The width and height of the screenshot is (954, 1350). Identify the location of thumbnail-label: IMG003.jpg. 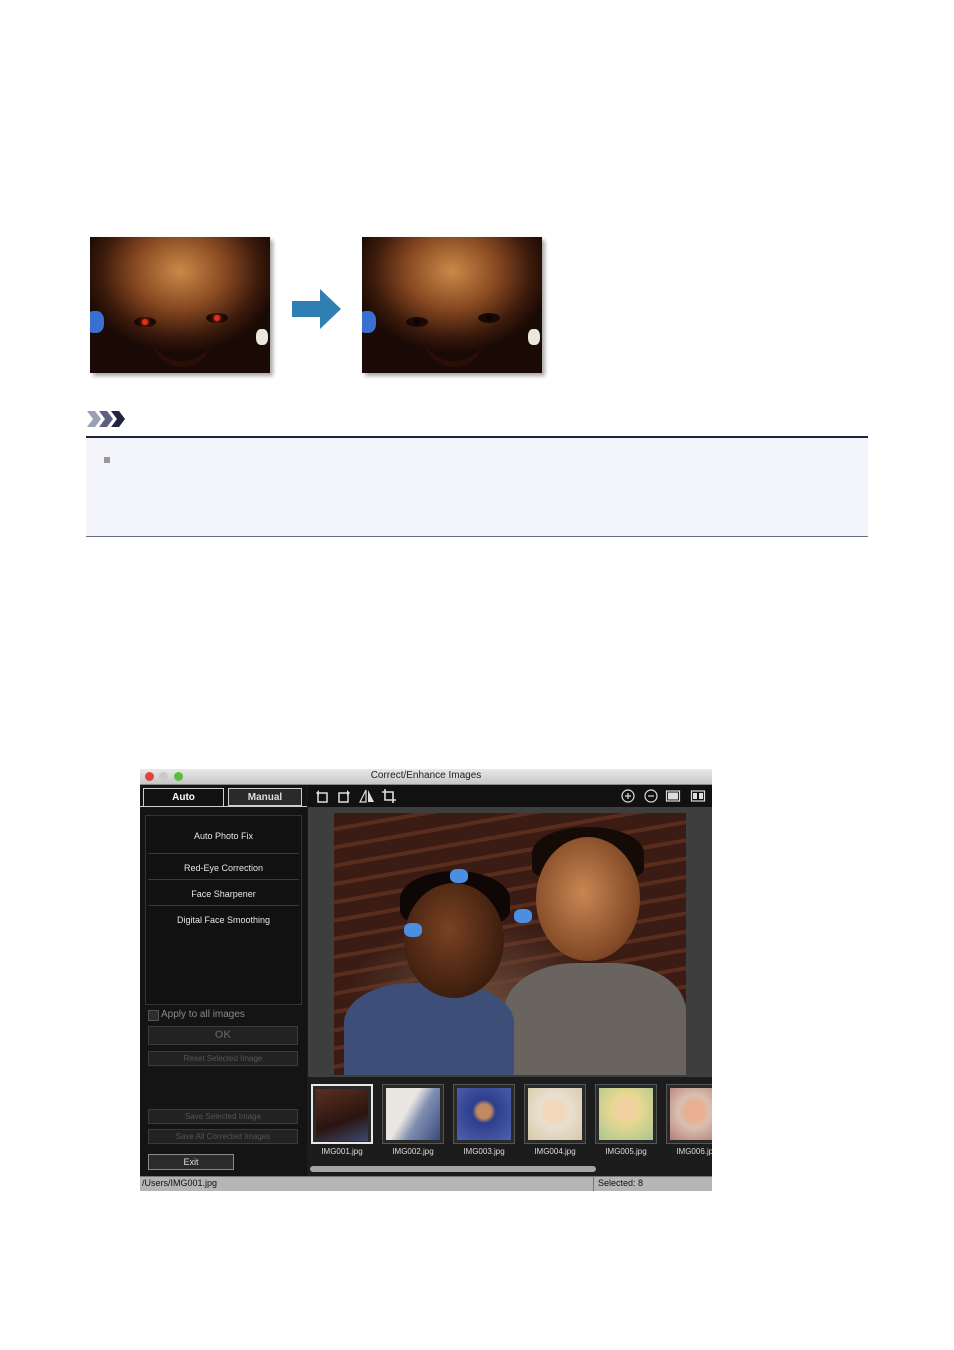
(484, 1151).